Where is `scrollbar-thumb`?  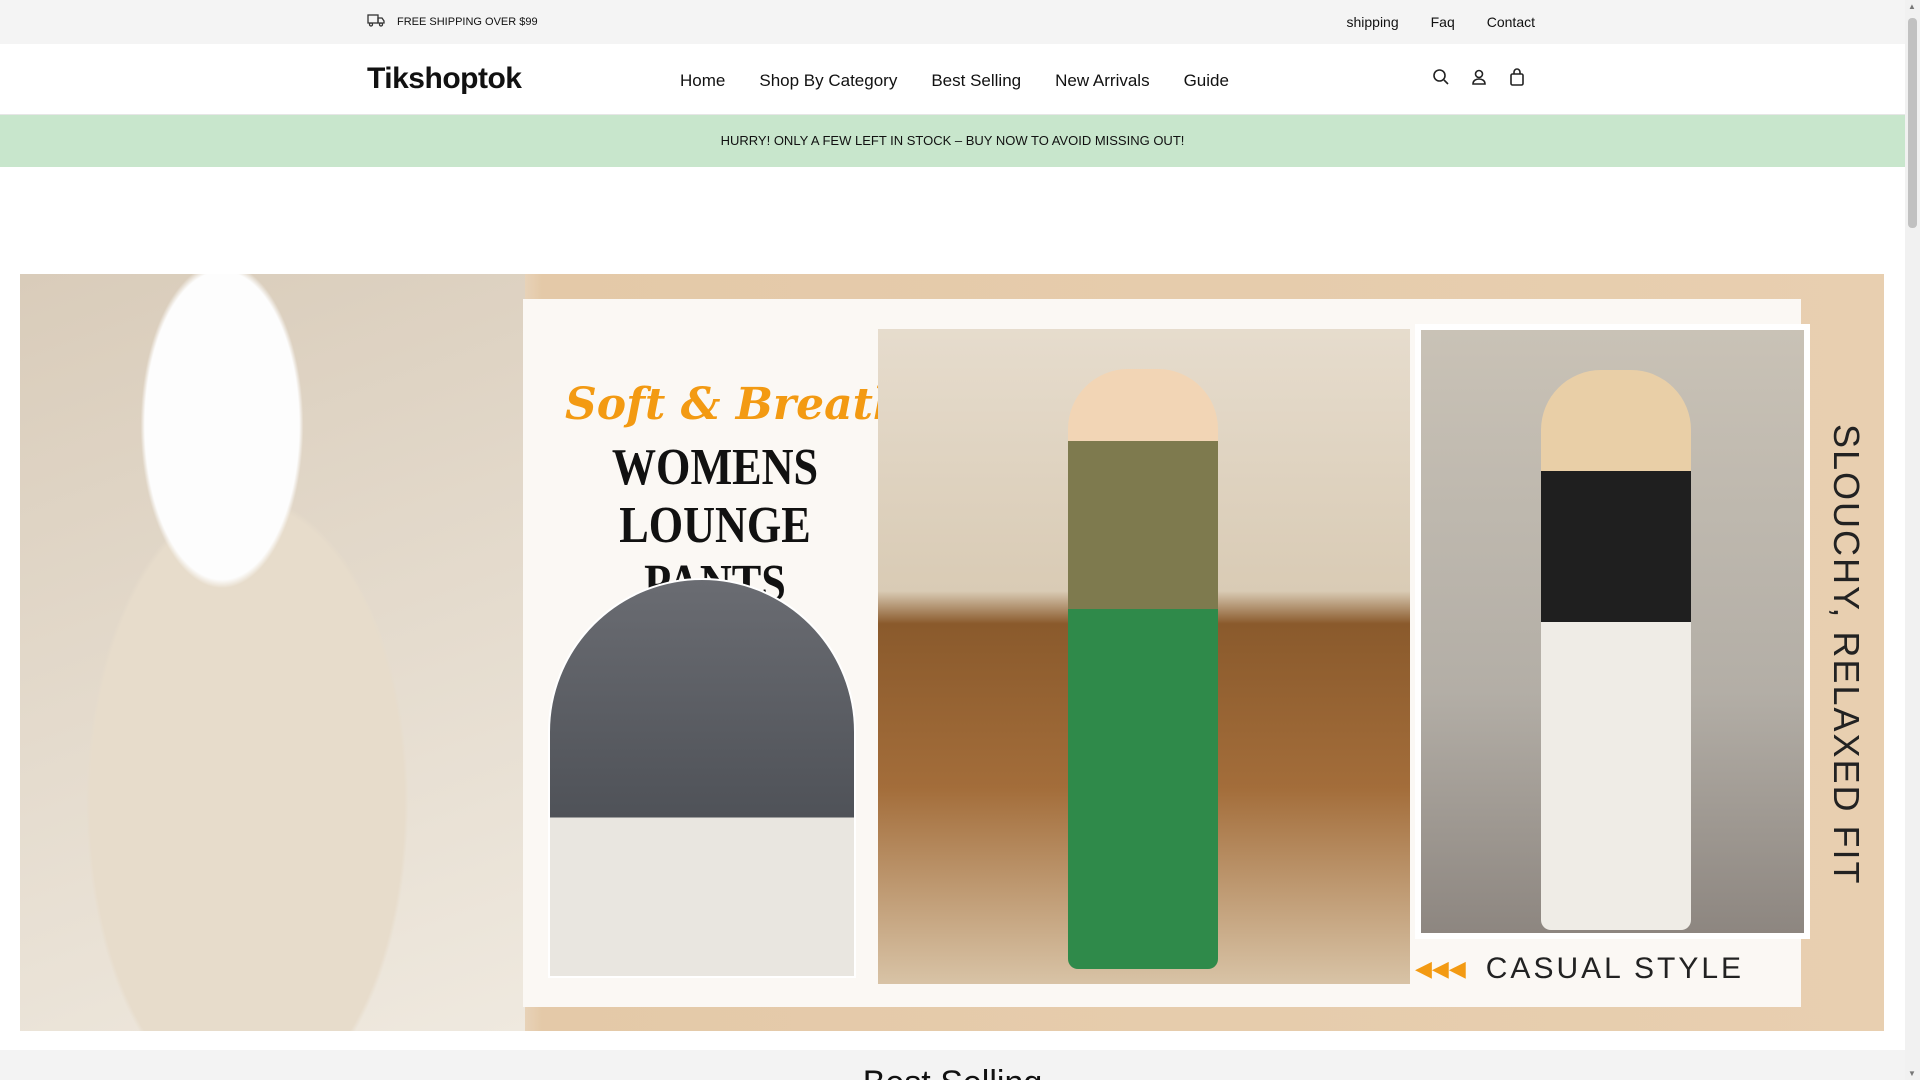 scrollbar-thumb is located at coordinates (1912, 123).